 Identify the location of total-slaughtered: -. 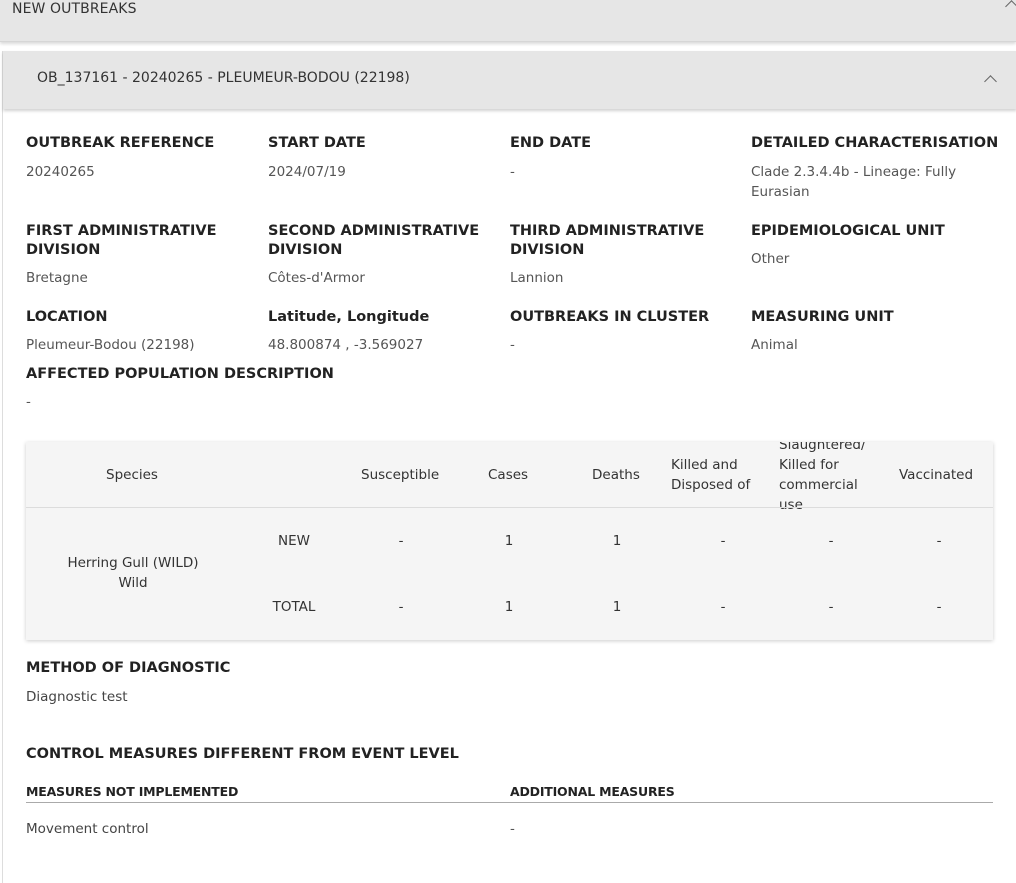
(831, 607).